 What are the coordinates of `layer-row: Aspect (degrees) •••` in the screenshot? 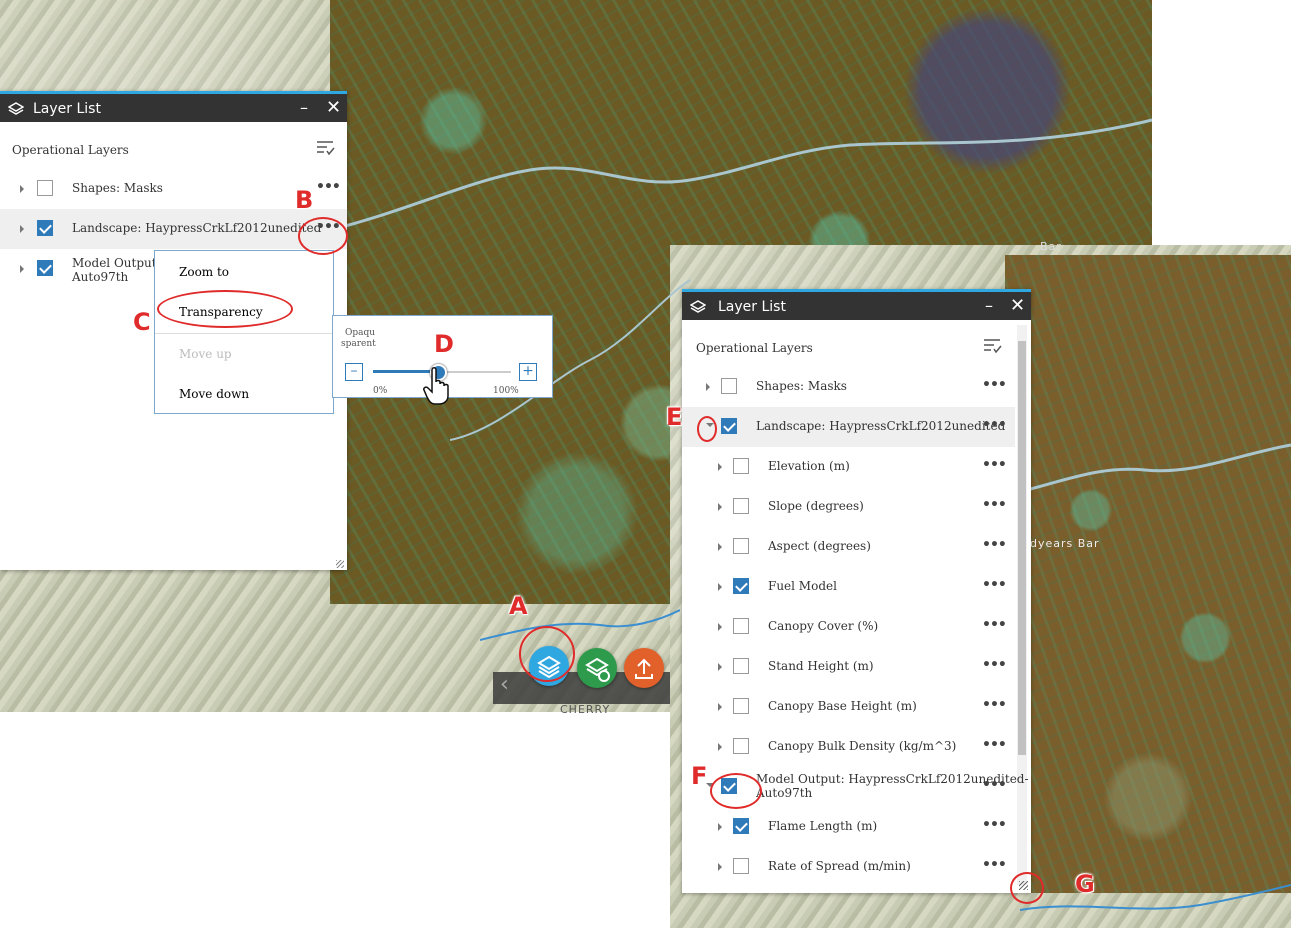 It's located at (848, 547).